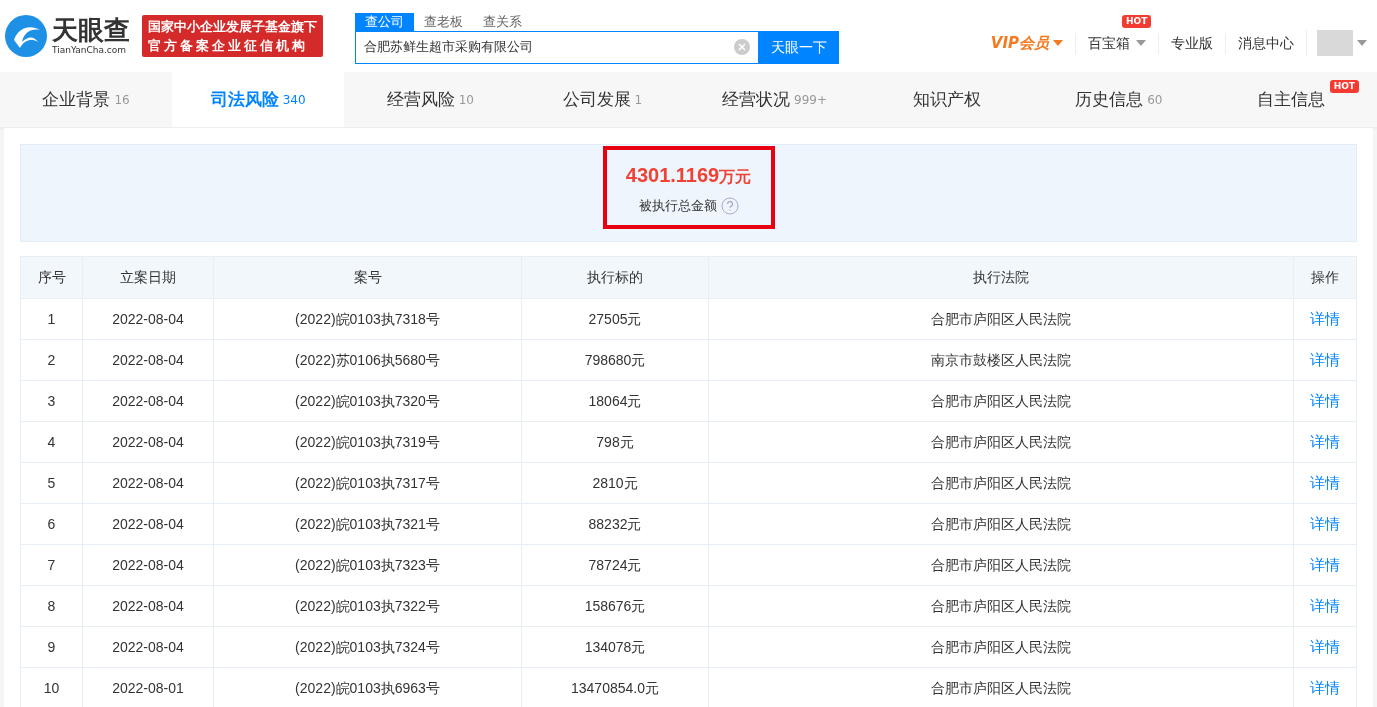 The width and height of the screenshot is (1377, 707). I want to click on table-cell: 9, so click(52, 647).